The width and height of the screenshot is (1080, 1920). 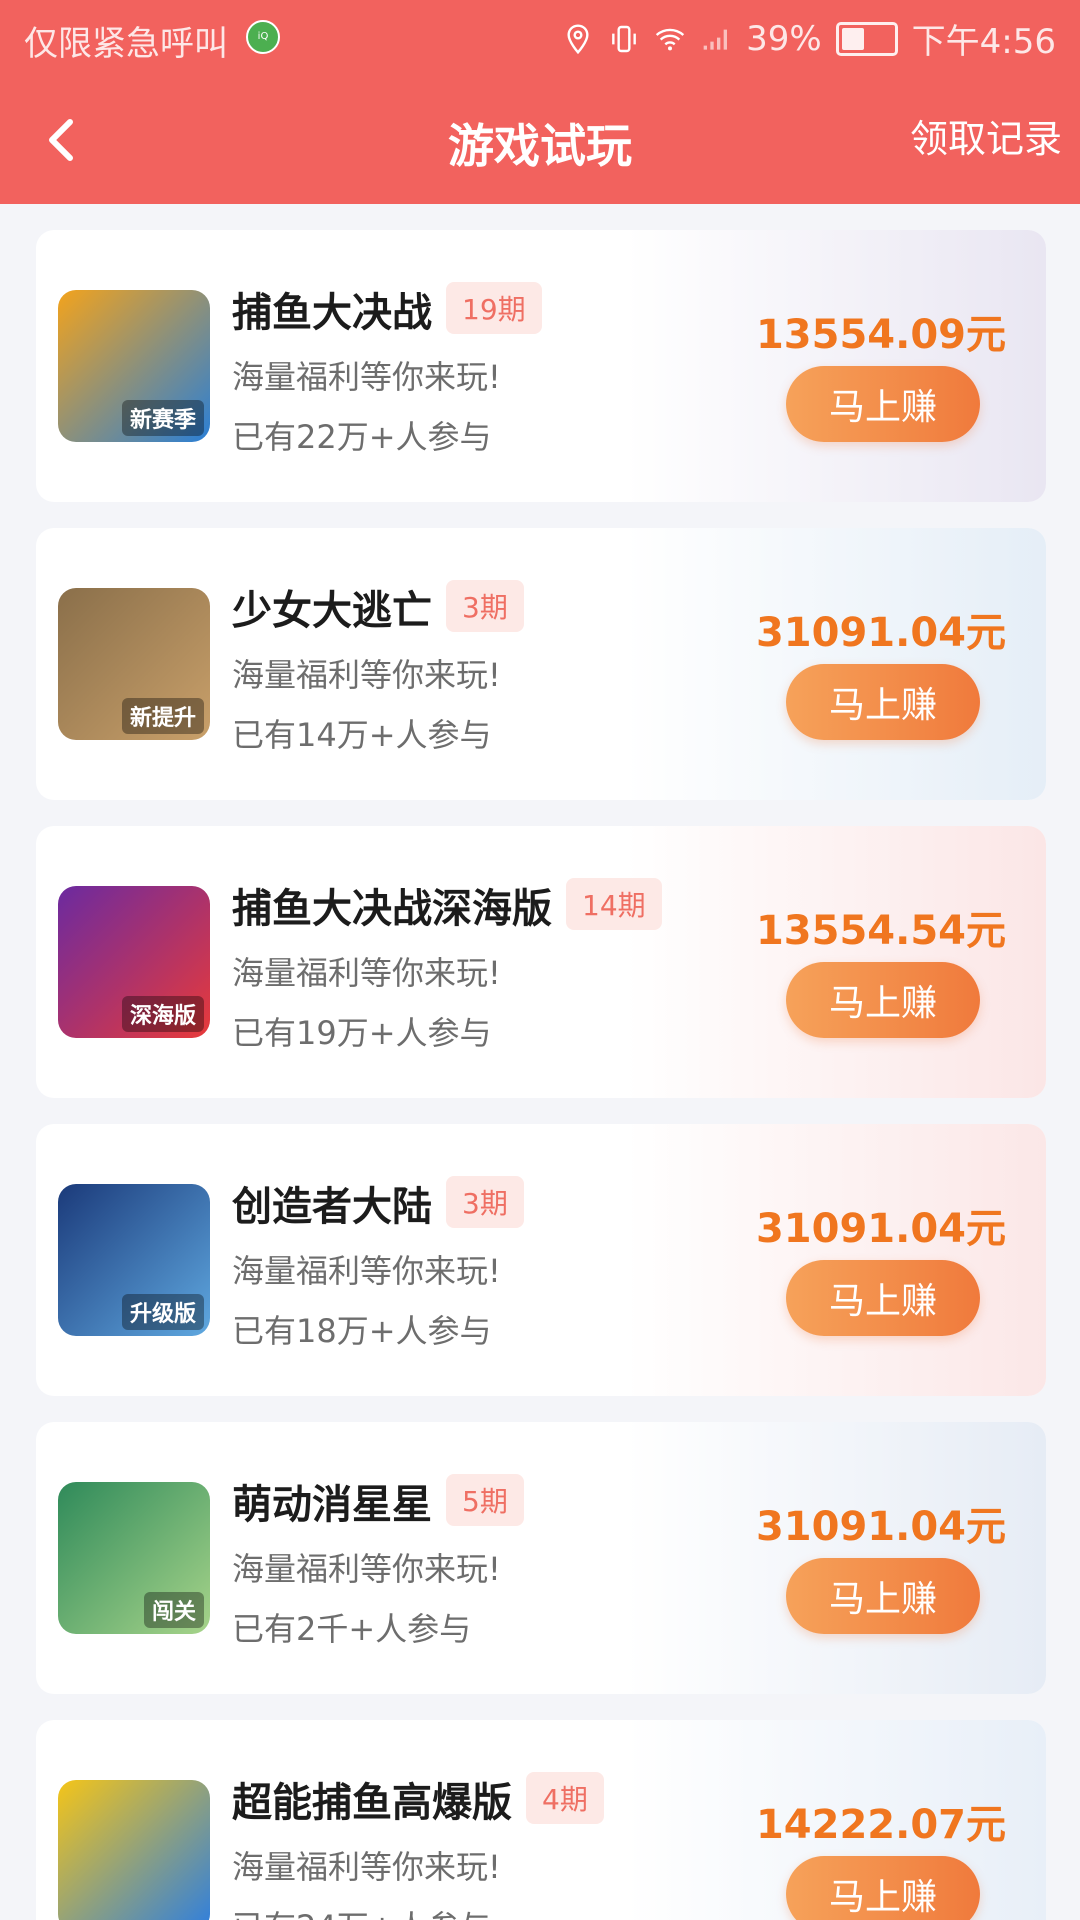 I want to click on period-badge: 5期, so click(x=485, y=1500).